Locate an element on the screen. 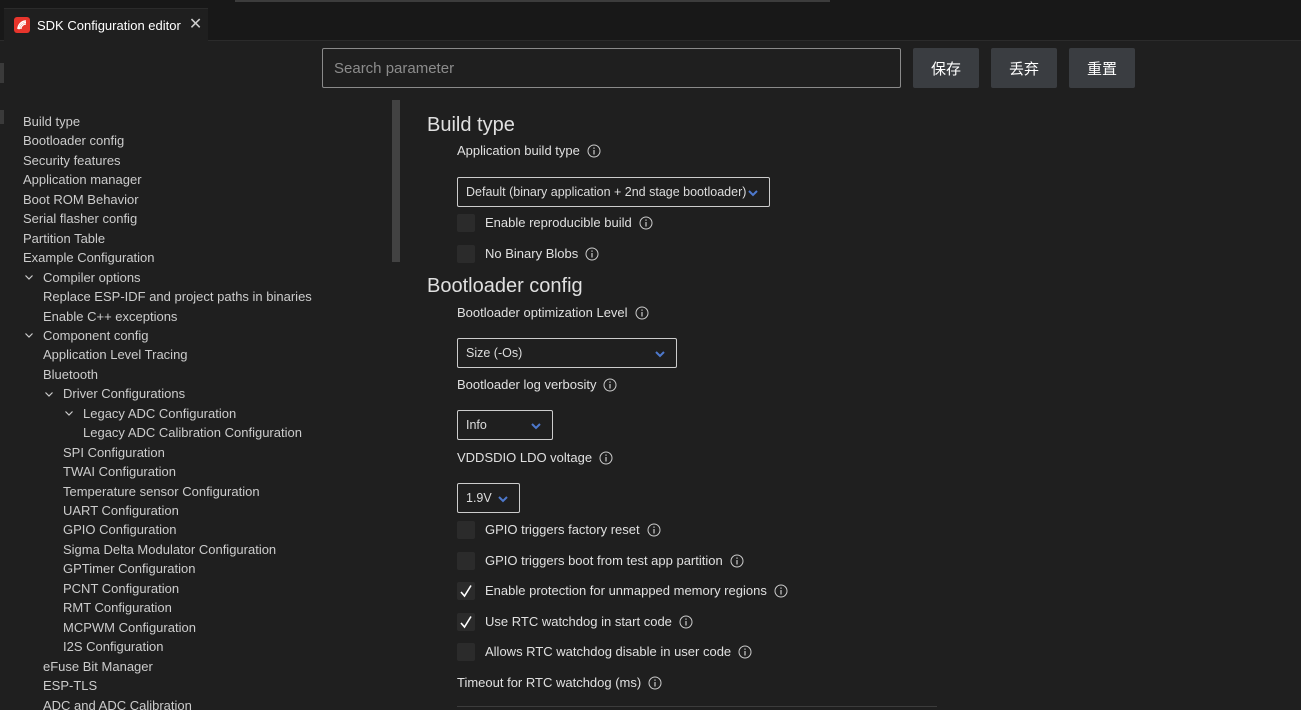 This screenshot has width=1301, height=710. sidebar-item: eFuse Bit Manager is located at coordinates (98, 666).